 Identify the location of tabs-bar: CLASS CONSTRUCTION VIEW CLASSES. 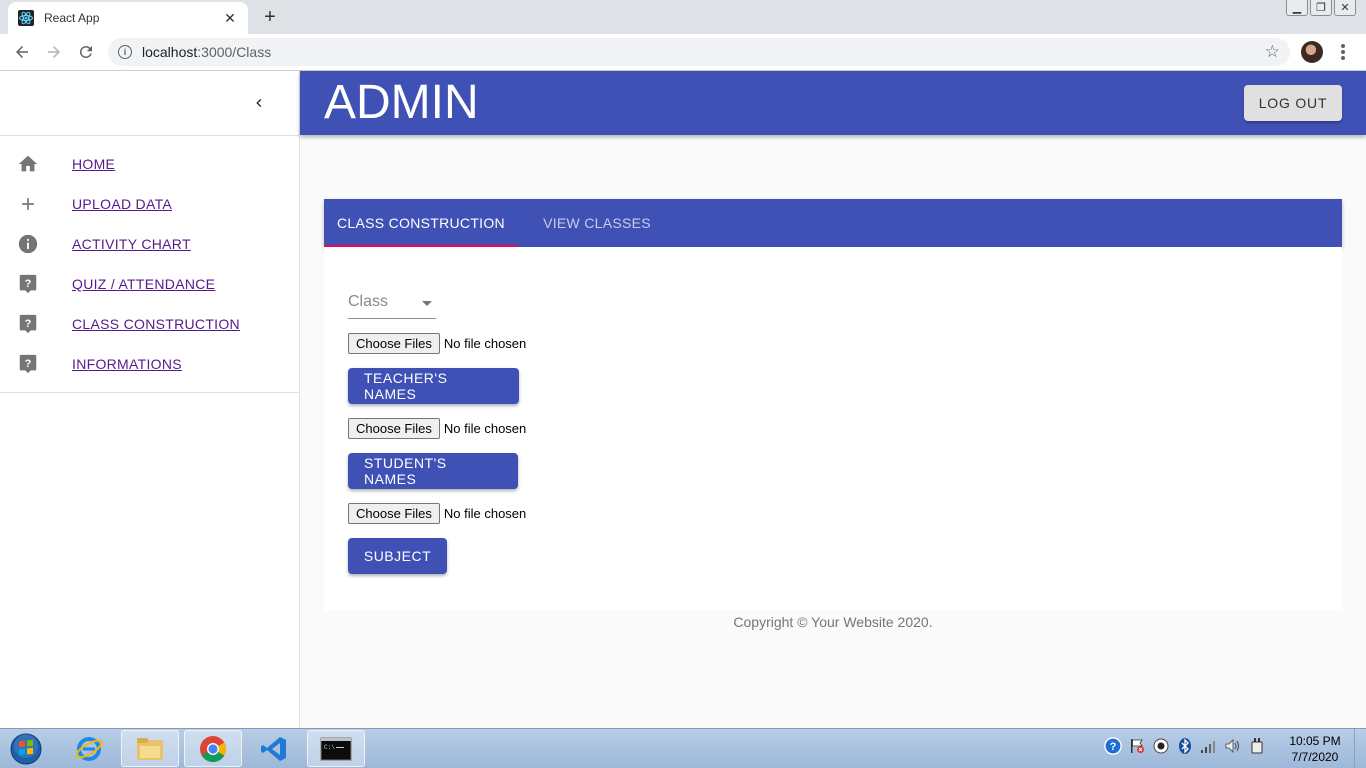
(833, 223).